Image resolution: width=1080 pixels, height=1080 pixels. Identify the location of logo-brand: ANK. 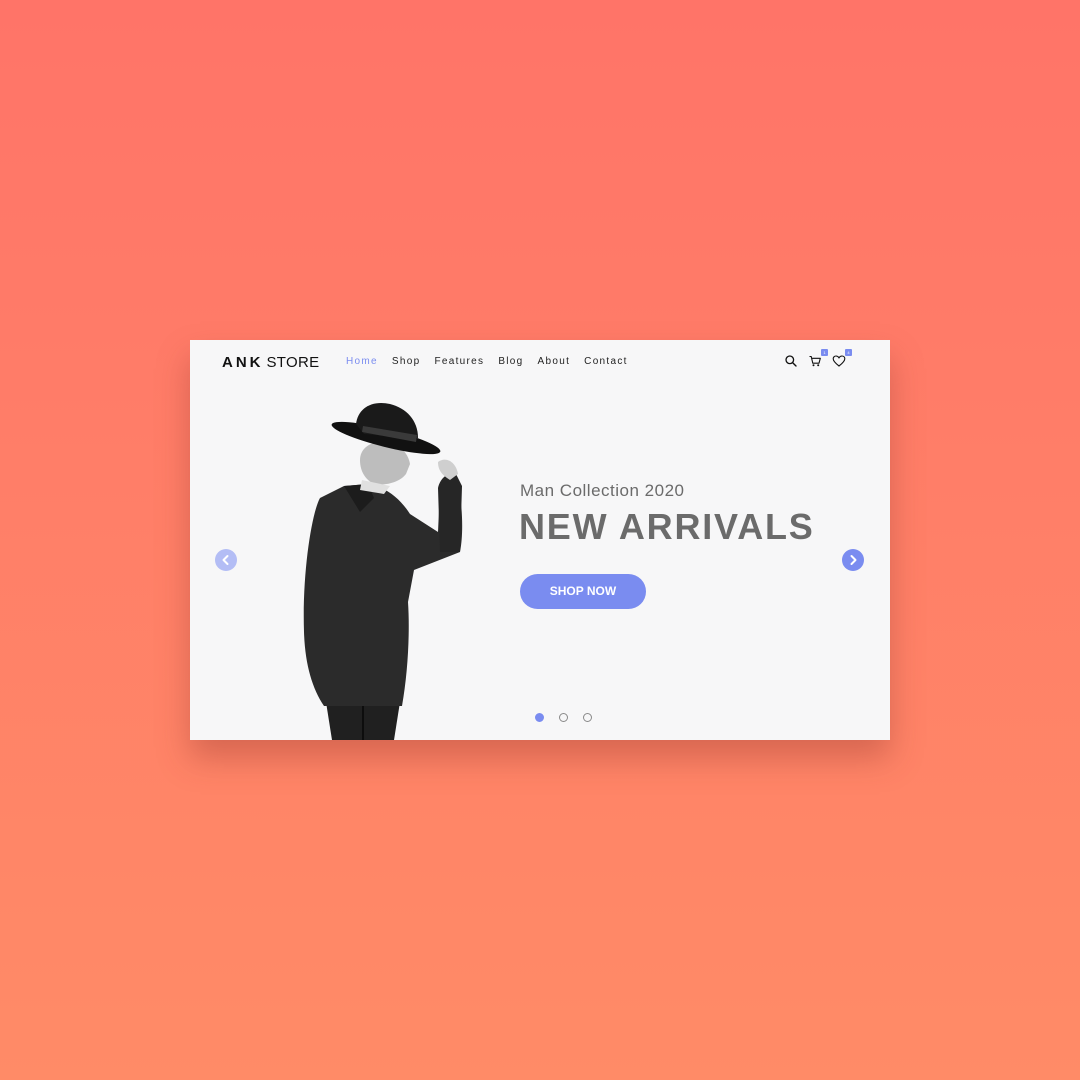
(243, 362).